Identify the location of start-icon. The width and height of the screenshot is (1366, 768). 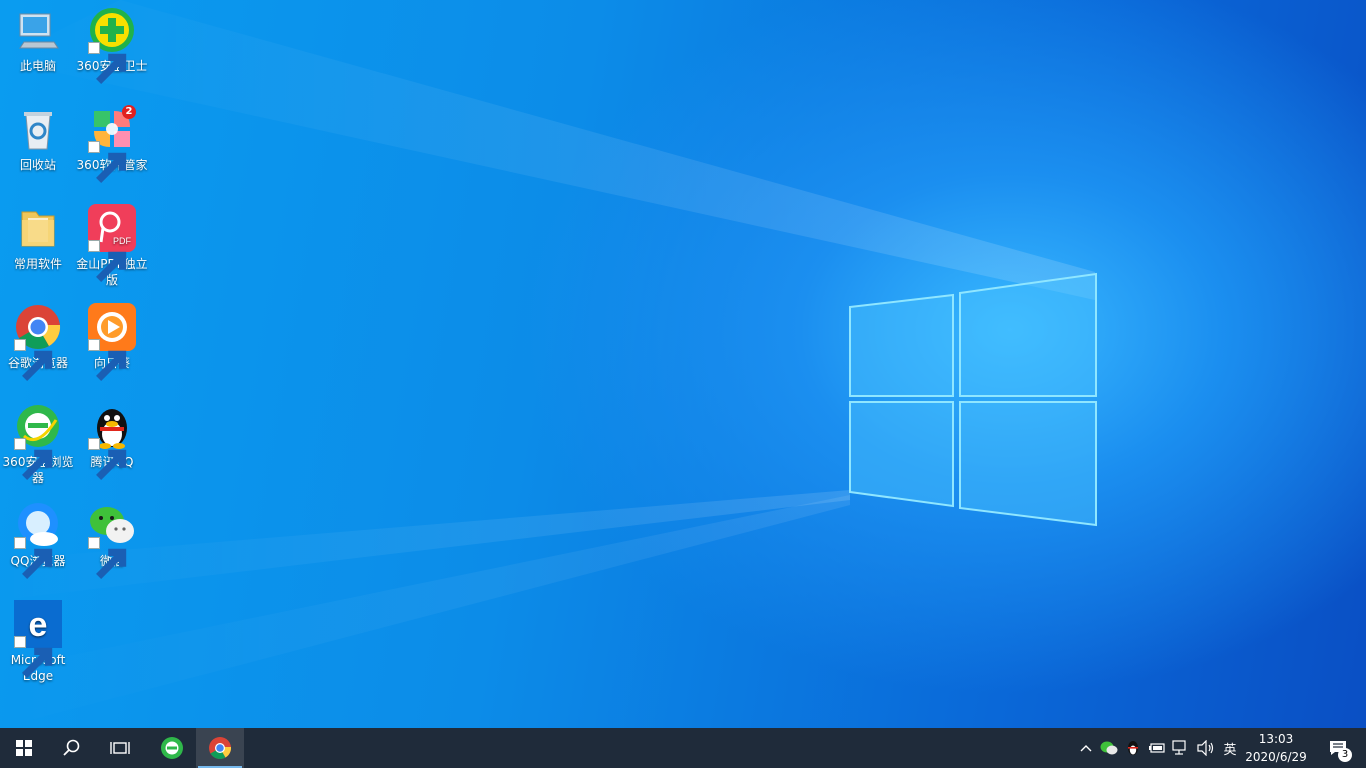
(24, 748).